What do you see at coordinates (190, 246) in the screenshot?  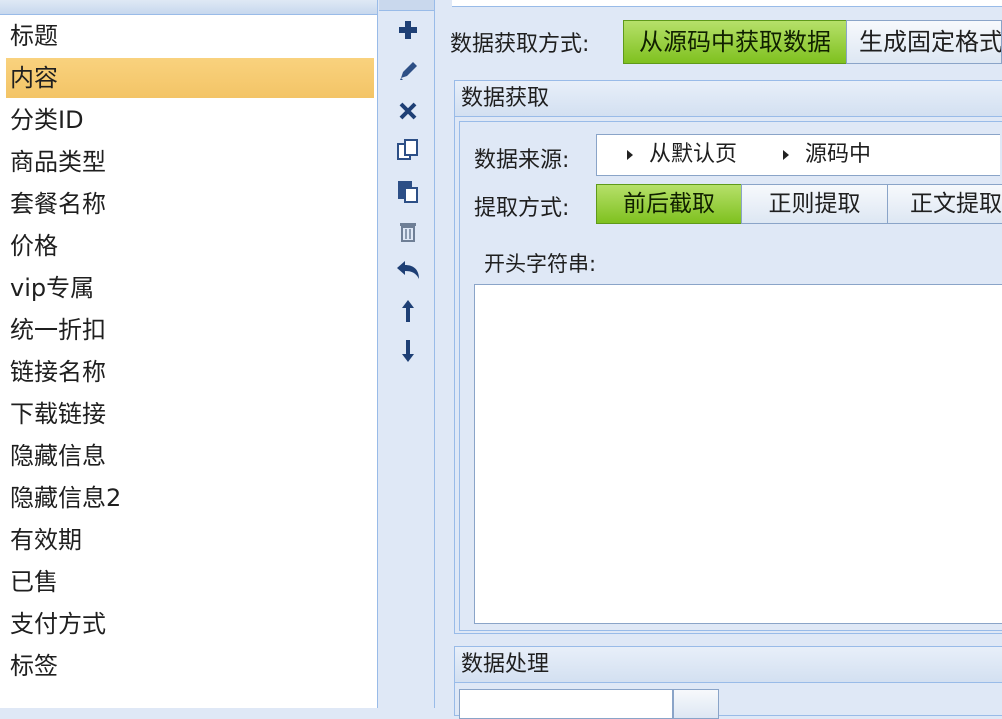 I see `field-item: 价格` at bounding box center [190, 246].